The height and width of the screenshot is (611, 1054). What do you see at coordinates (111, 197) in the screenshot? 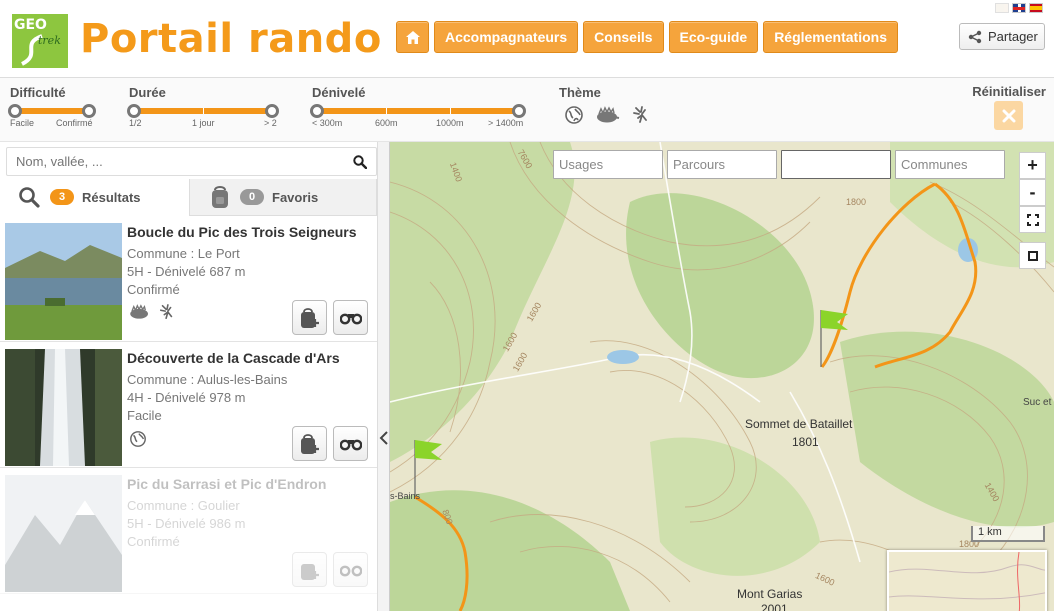
I see `tab-results-label: Résultats` at bounding box center [111, 197].